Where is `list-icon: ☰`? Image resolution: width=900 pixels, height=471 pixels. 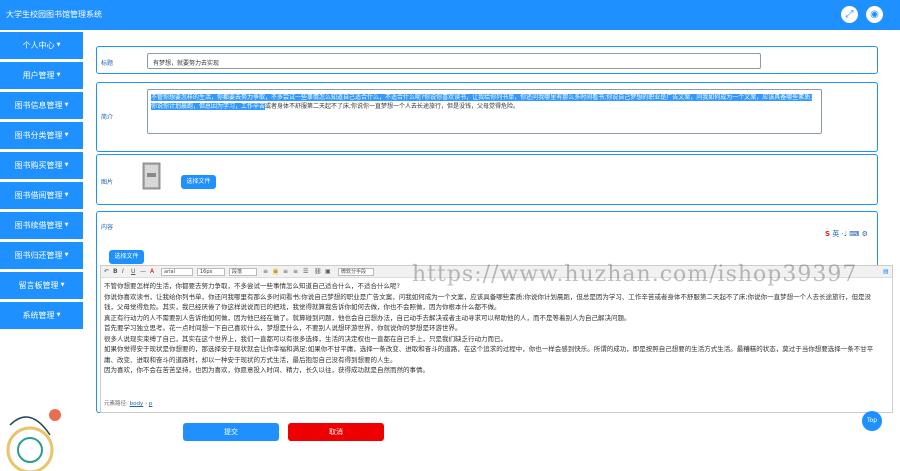
list-icon: ☰ is located at coordinates (305, 271).